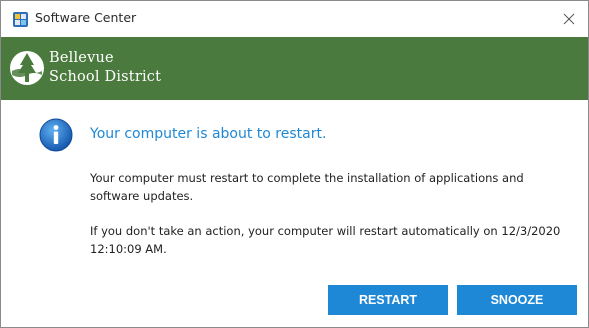 The image size is (589, 328). Describe the element at coordinates (56, 135) in the screenshot. I see `info-icon` at that location.